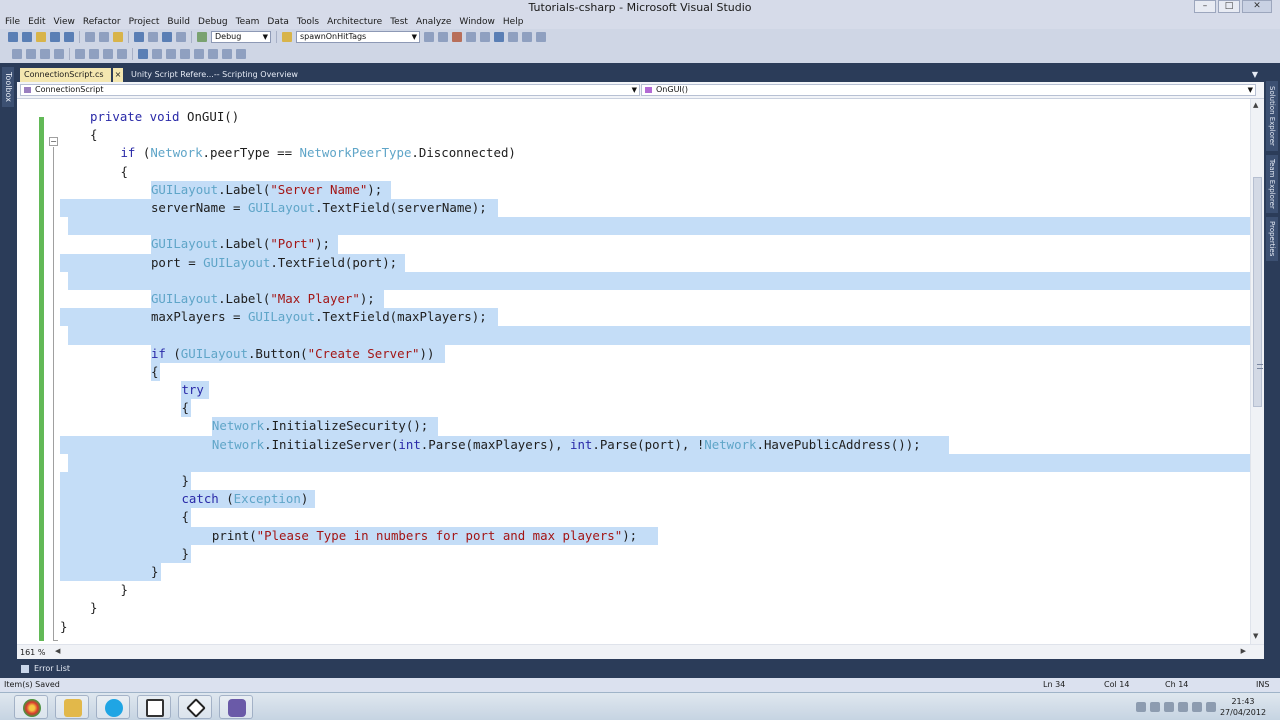  Describe the element at coordinates (8, 87) in the screenshot. I see `toolbox-tab: Toolbox` at that location.